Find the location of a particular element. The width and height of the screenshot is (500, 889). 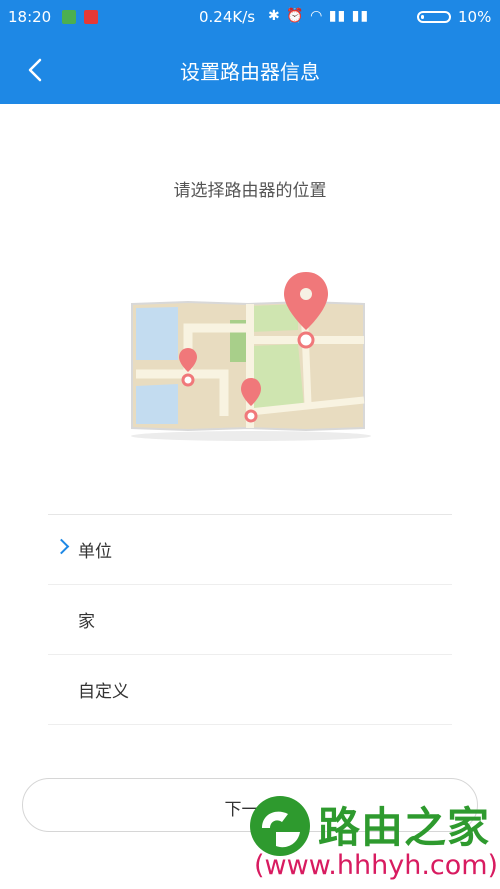

battery-icon is located at coordinates (434, 17).